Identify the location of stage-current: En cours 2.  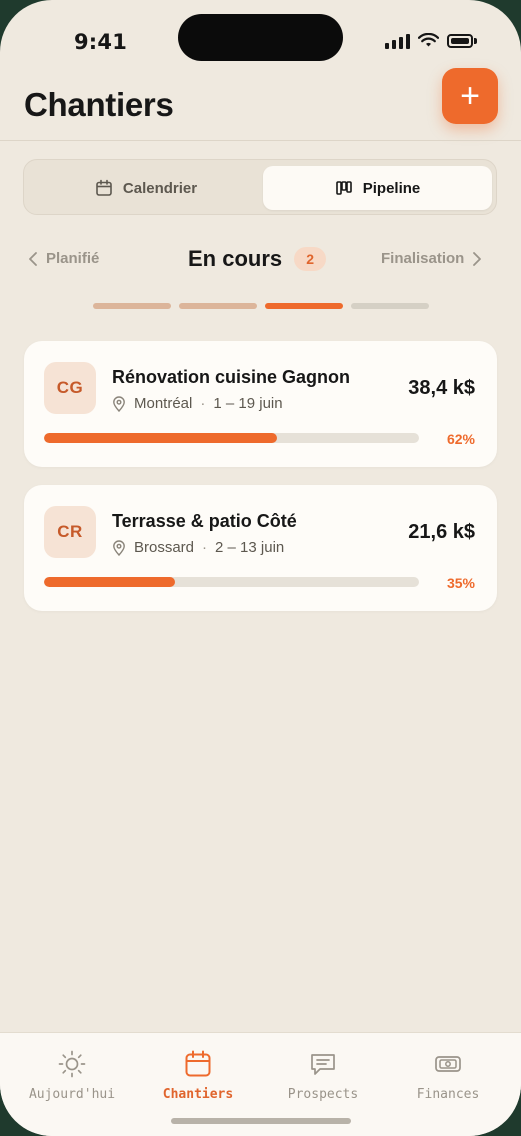
(257, 259).